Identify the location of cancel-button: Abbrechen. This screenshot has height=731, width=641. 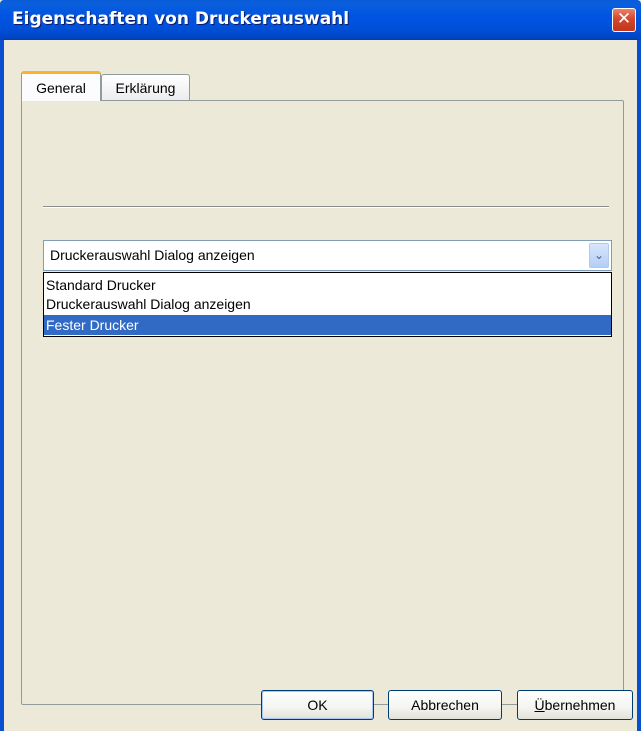
(445, 705).